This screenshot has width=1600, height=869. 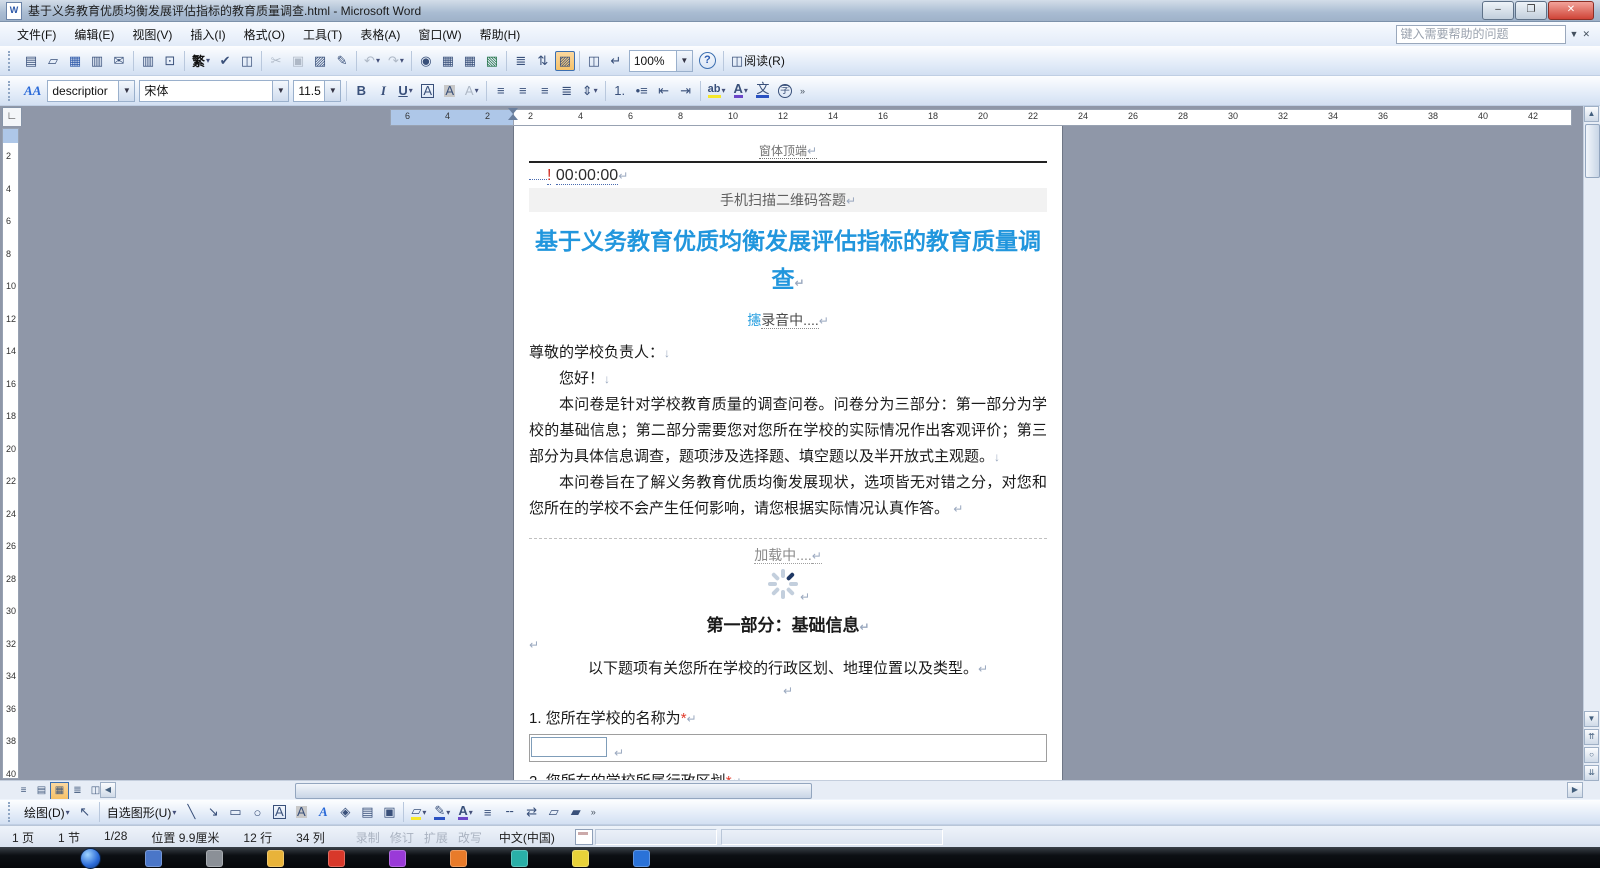 What do you see at coordinates (758, 61) in the screenshot?
I see `reading-layout-button: ◫阅读(R)` at bounding box center [758, 61].